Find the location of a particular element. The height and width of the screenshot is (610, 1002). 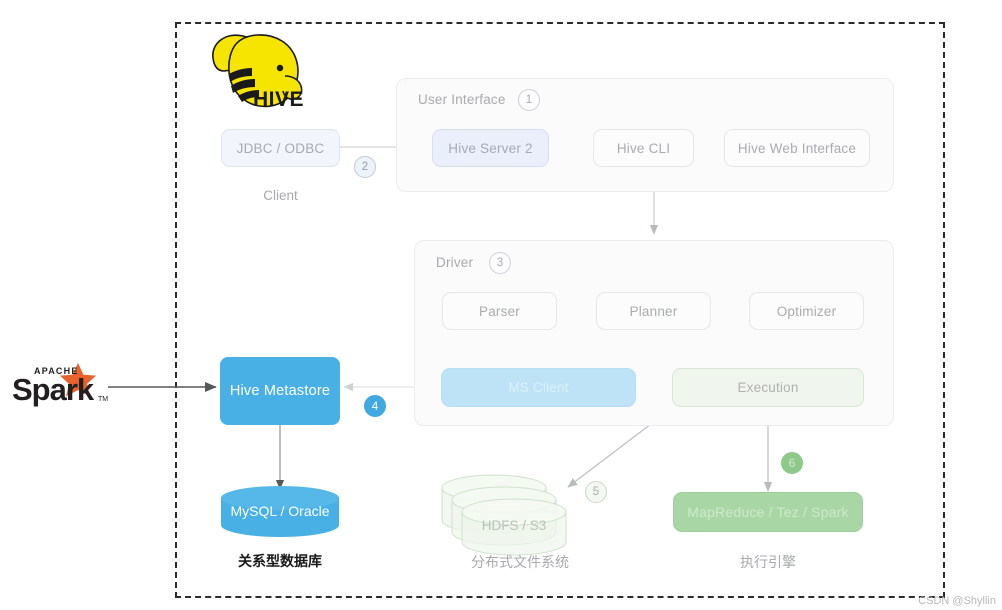

jdbc-odbc-node: JDBC / ODBC is located at coordinates (280, 148).